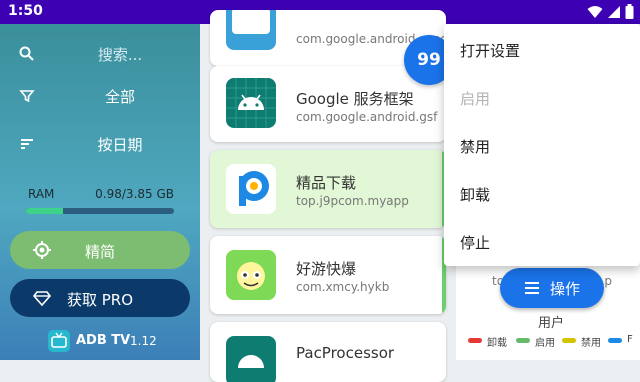  I want to click on app-name: Google 服务框架, so click(355, 99).